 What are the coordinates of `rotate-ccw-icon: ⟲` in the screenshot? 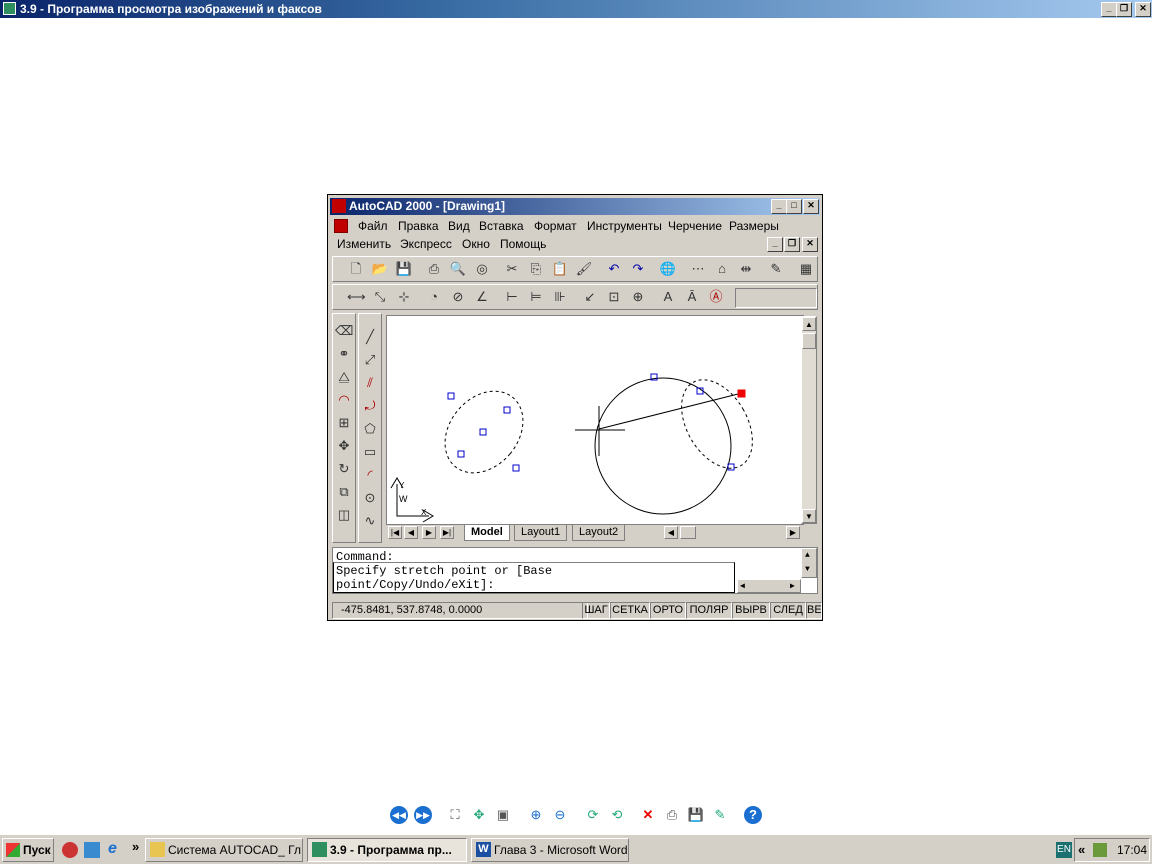 It's located at (617, 815).